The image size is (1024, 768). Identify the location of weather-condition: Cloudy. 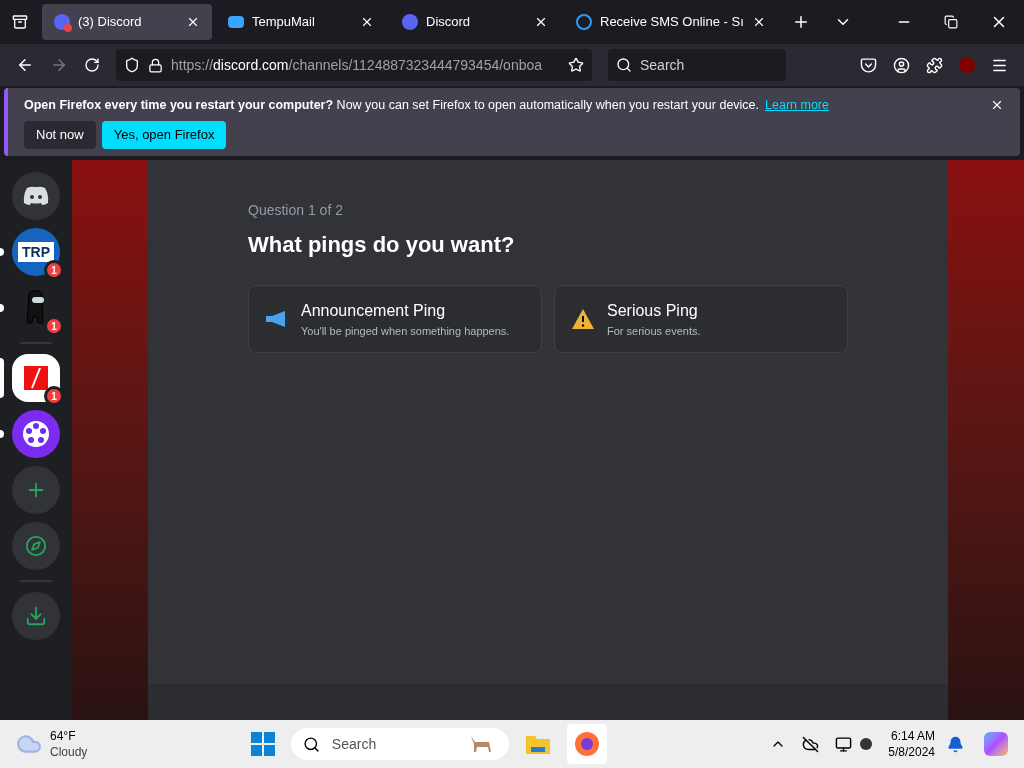
(69, 752).